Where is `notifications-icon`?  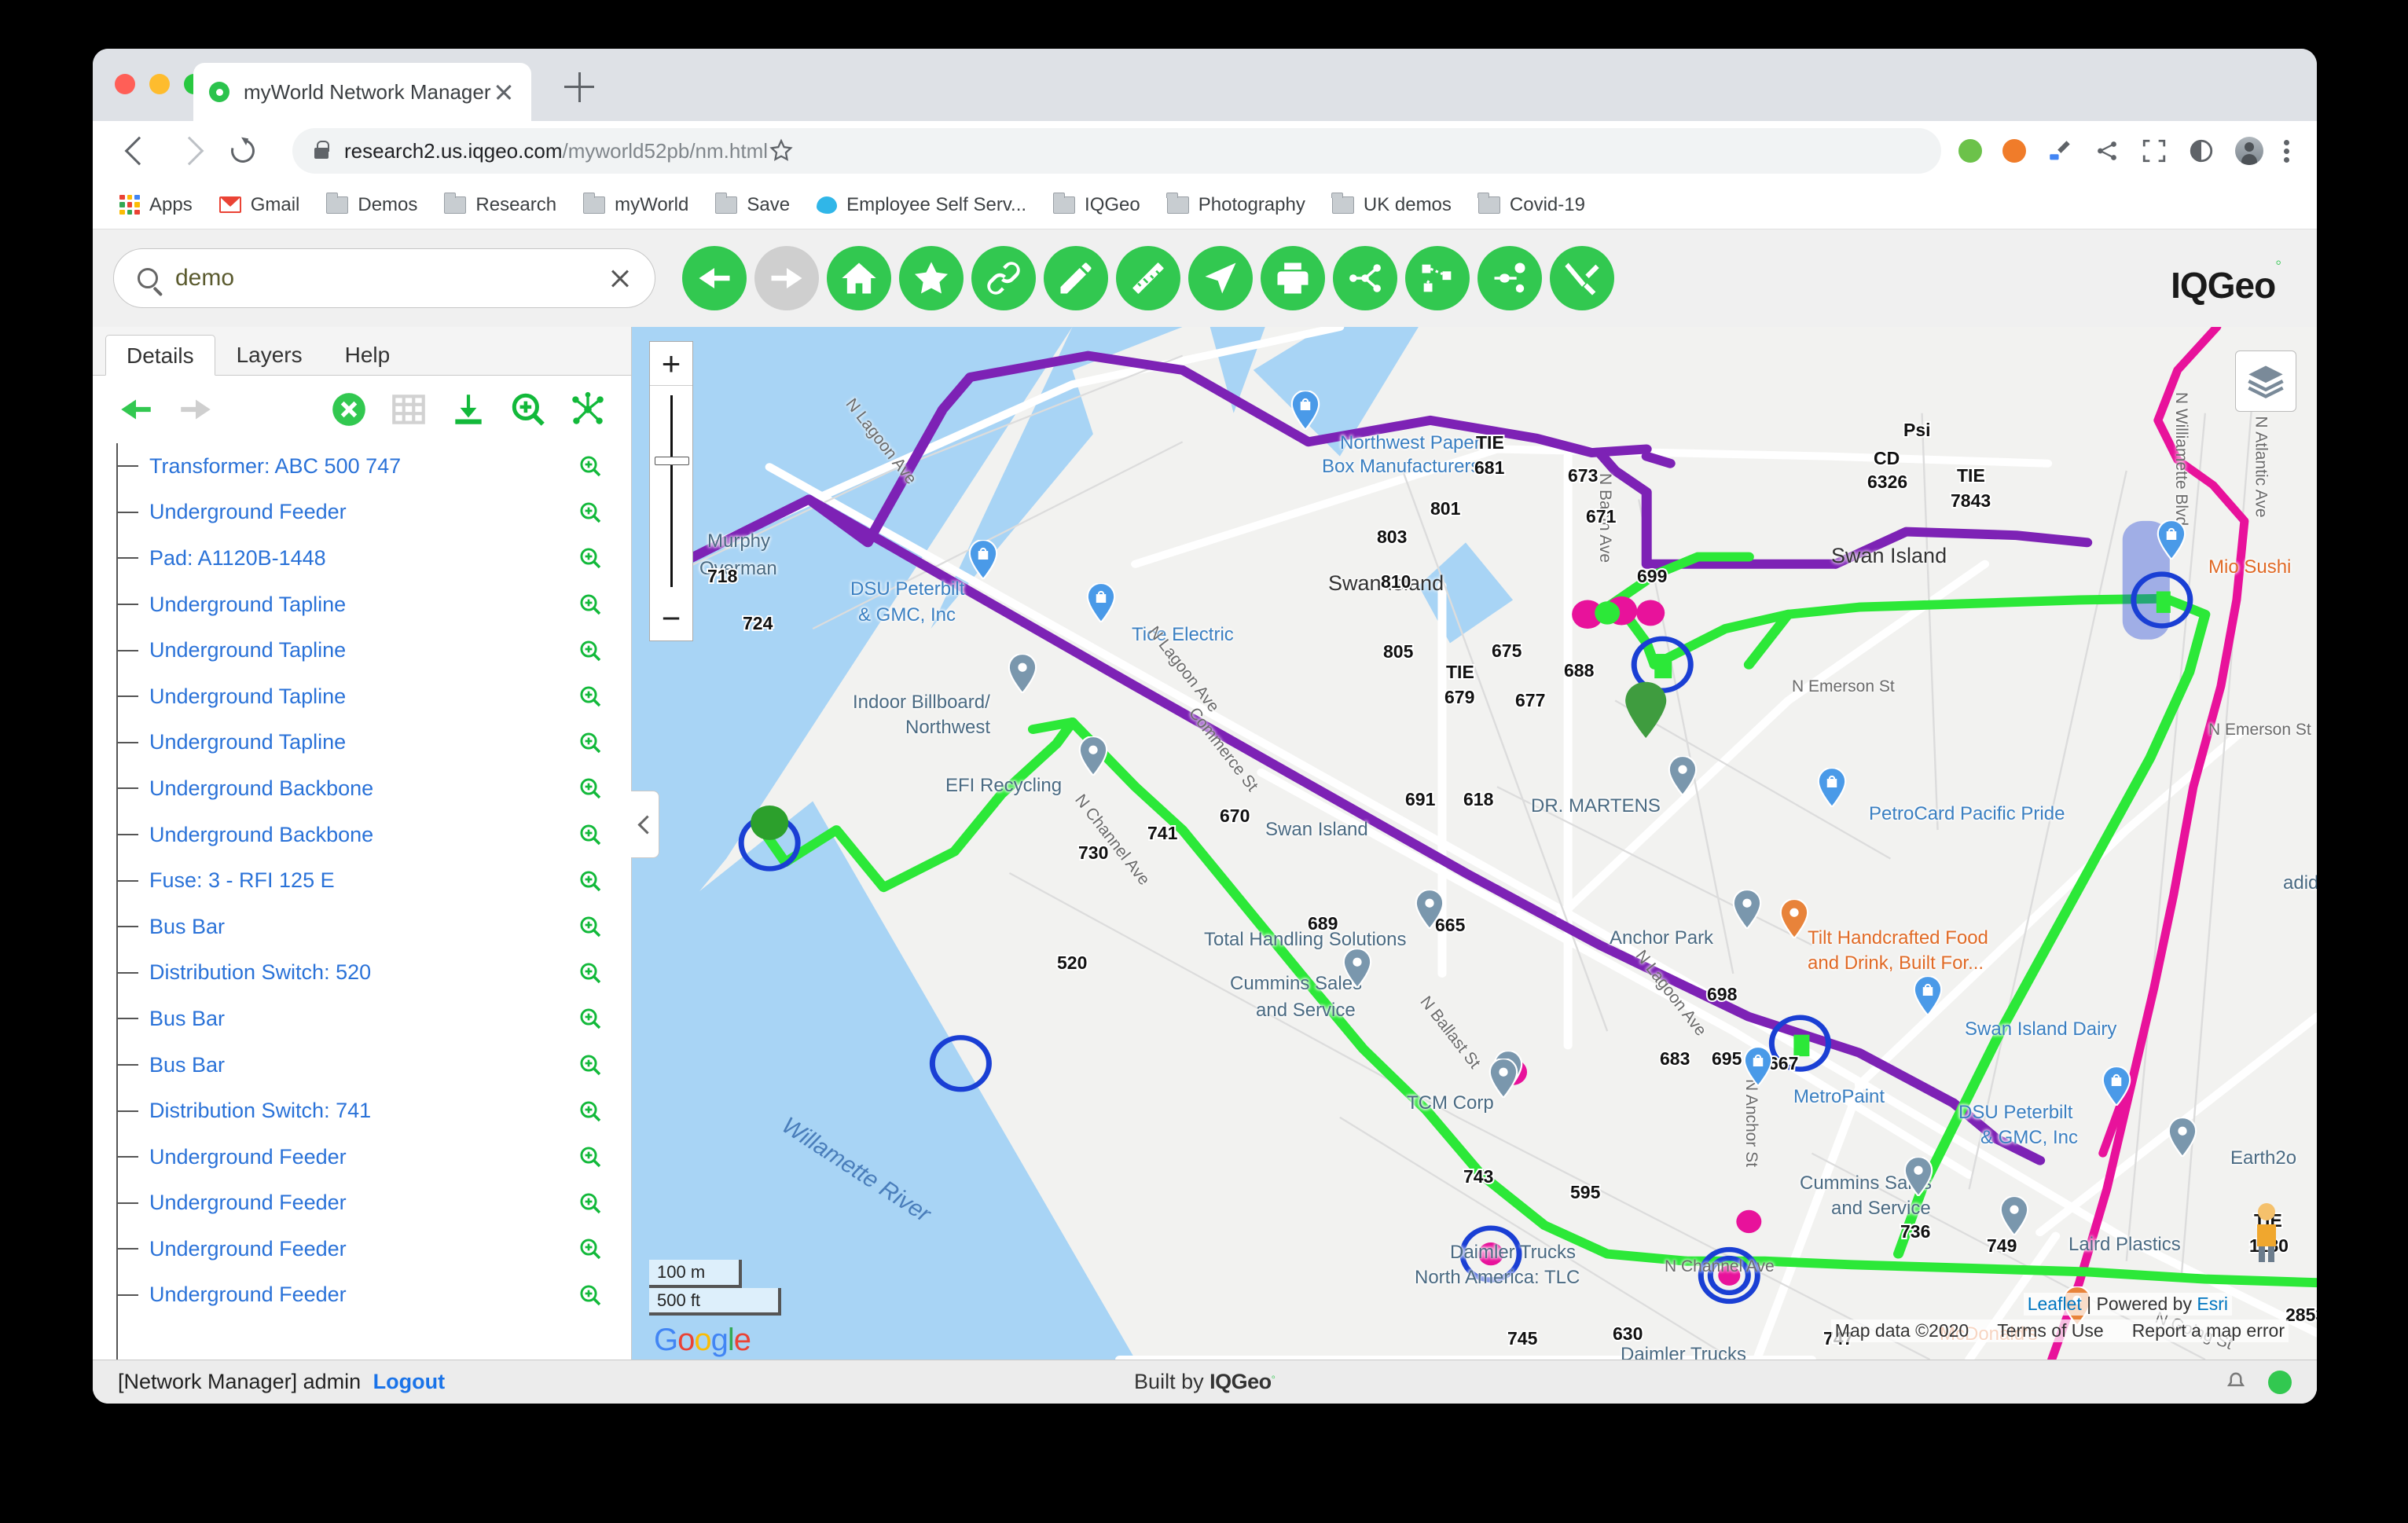
notifications-icon is located at coordinates (2236, 1382).